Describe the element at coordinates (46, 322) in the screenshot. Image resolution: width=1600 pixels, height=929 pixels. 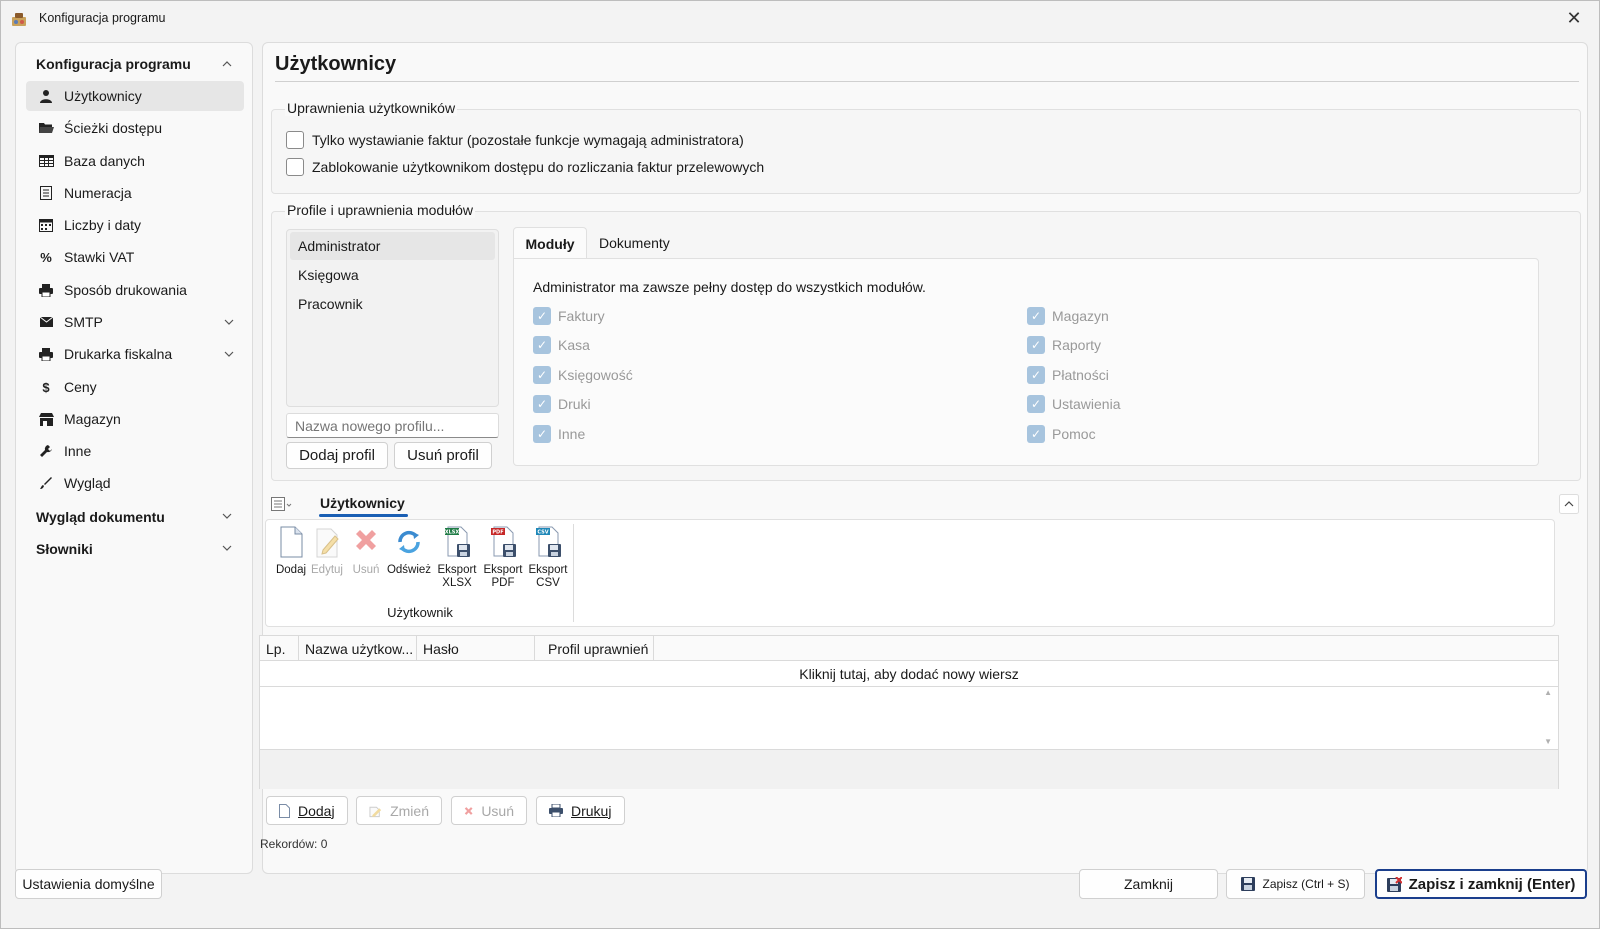
I see `envelope-icon` at that location.